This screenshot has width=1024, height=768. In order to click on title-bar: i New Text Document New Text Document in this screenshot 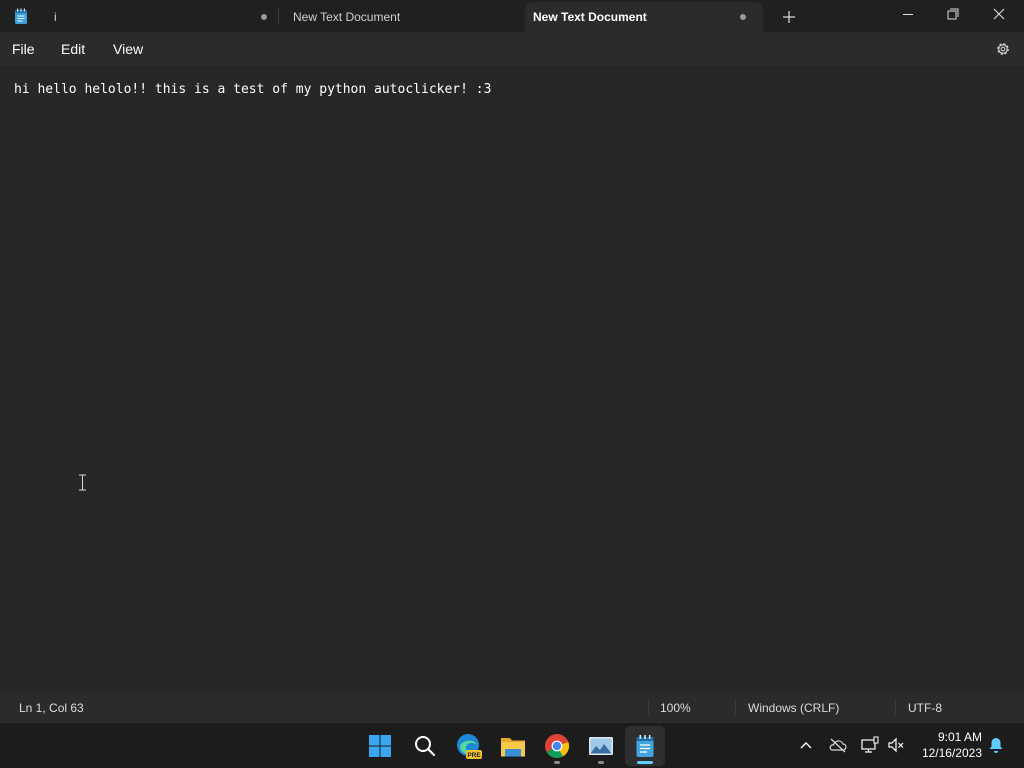, I will do `click(512, 16)`.